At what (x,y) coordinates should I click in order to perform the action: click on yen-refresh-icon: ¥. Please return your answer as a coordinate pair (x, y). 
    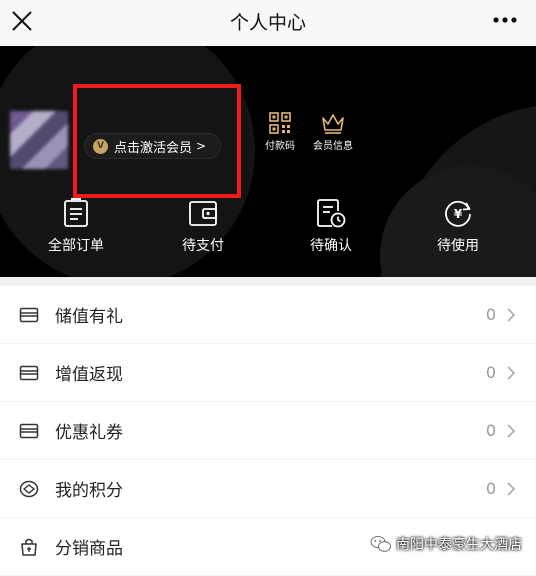
    Looking at the image, I should click on (458, 213).